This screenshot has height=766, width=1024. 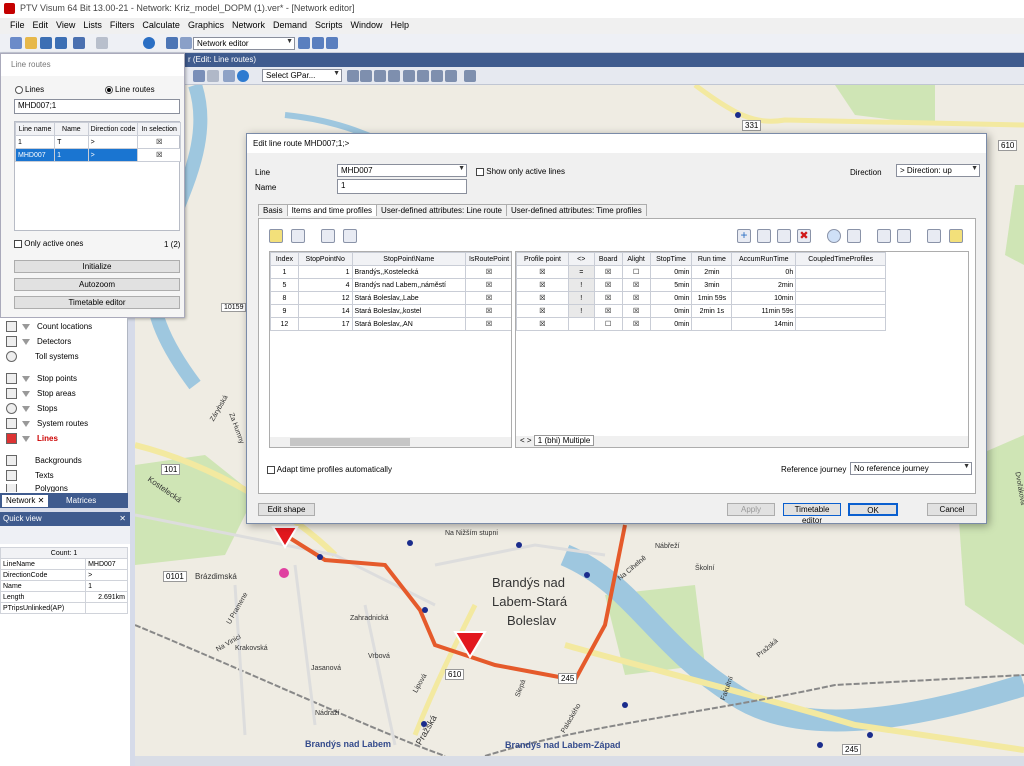 I want to click on table-row: ☒ = ☒ ☐ 0min 2min 0h, so click(x=701, y=272).